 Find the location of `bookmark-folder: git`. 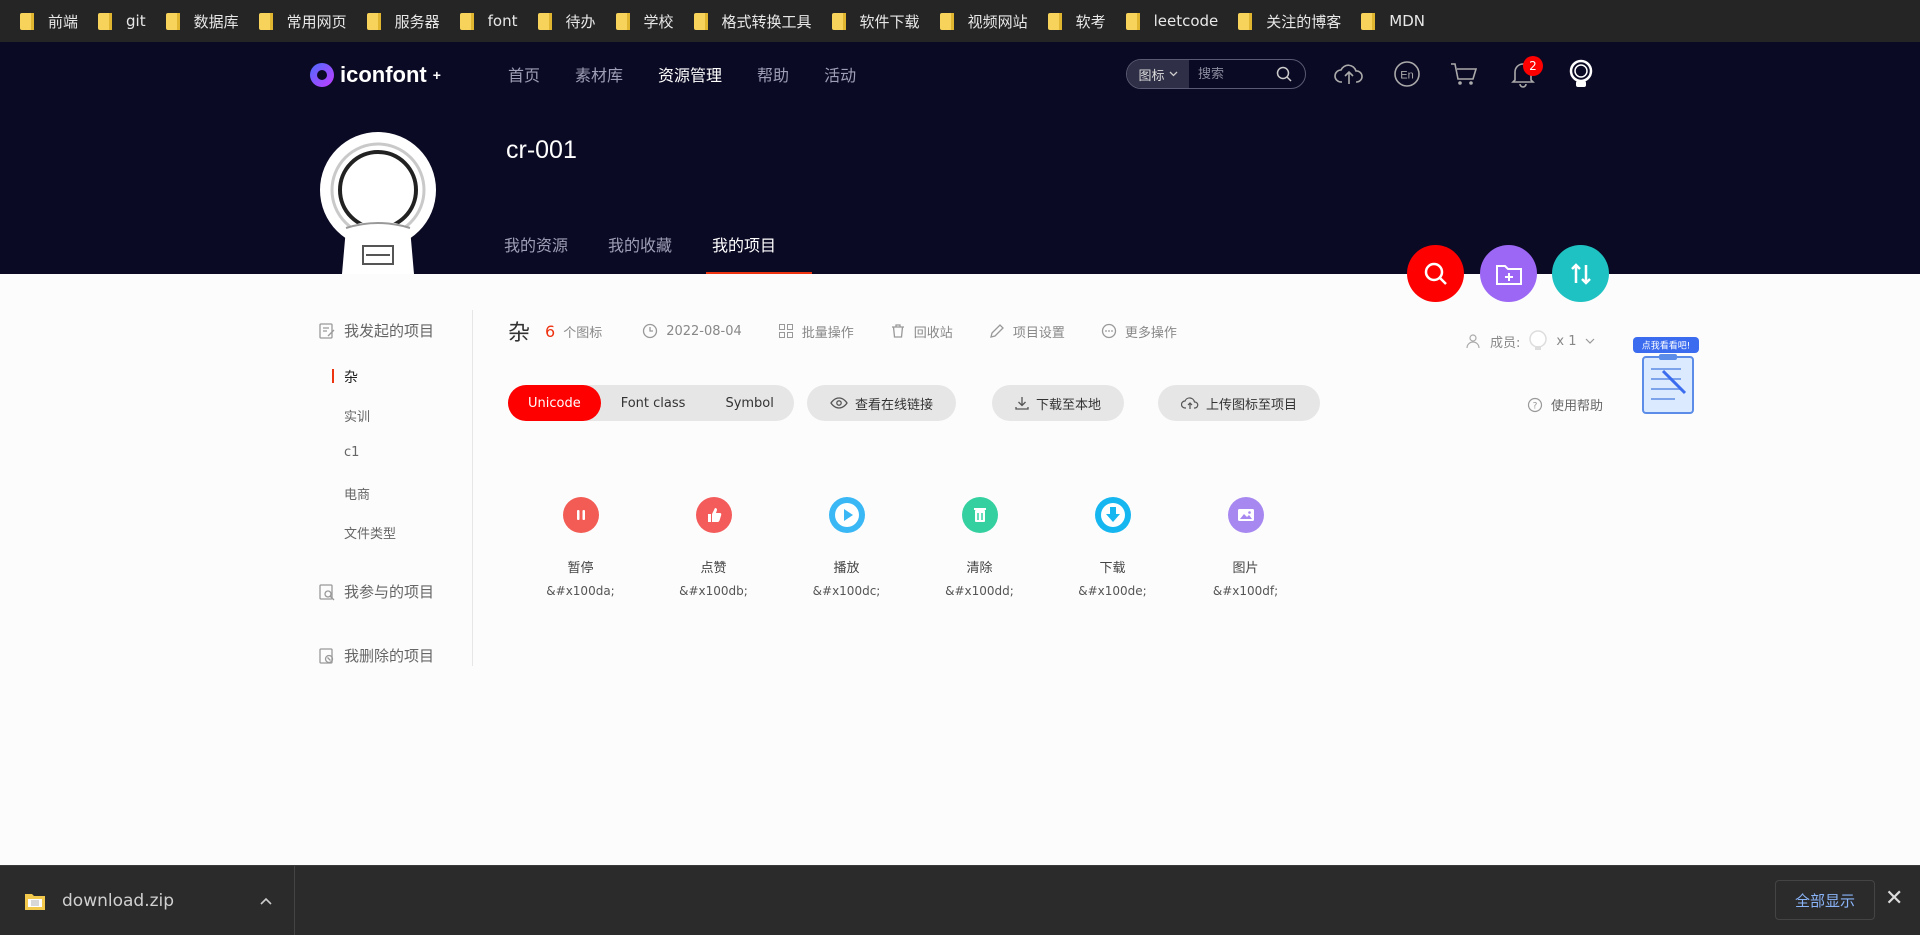

bookmark-folder: git is located at coordinates (132, 21).